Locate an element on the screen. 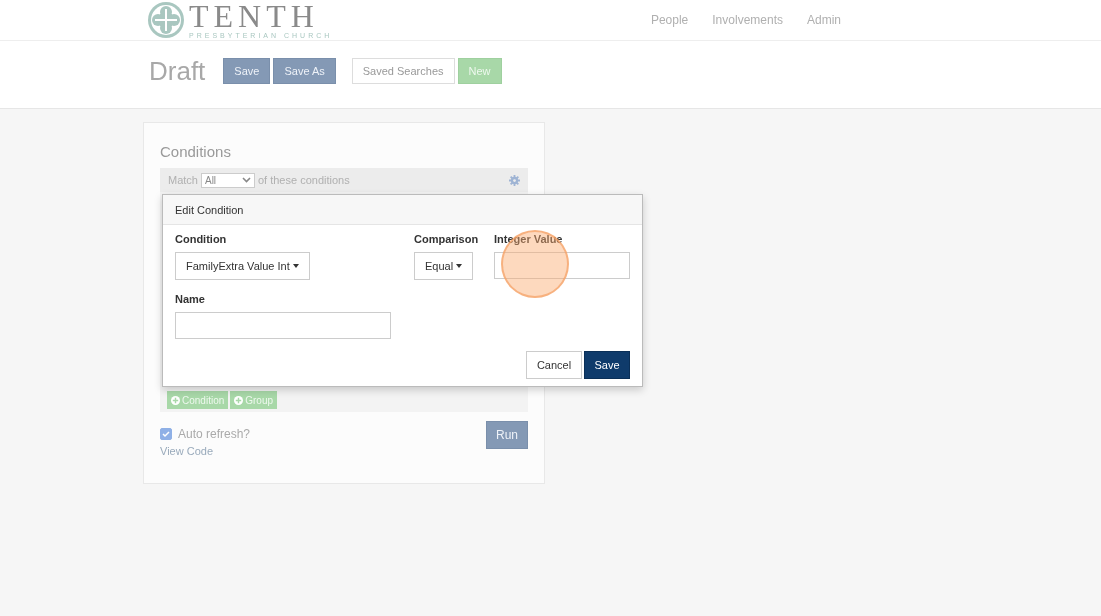 The height and width of the screenshot is (616, 1101). logo-wordmark: TENTH is located at coordinates (254, 15).